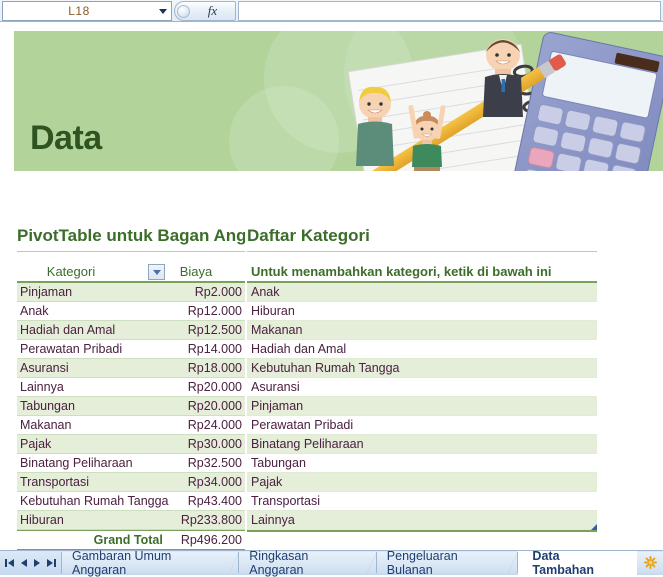 The width and height of the screenshot is (663, 577). What do you see at coordinates (131, 292) in the screenshot?
I see `table-row: Pinjaman Rp2.000` at bounding box center [131, 292].